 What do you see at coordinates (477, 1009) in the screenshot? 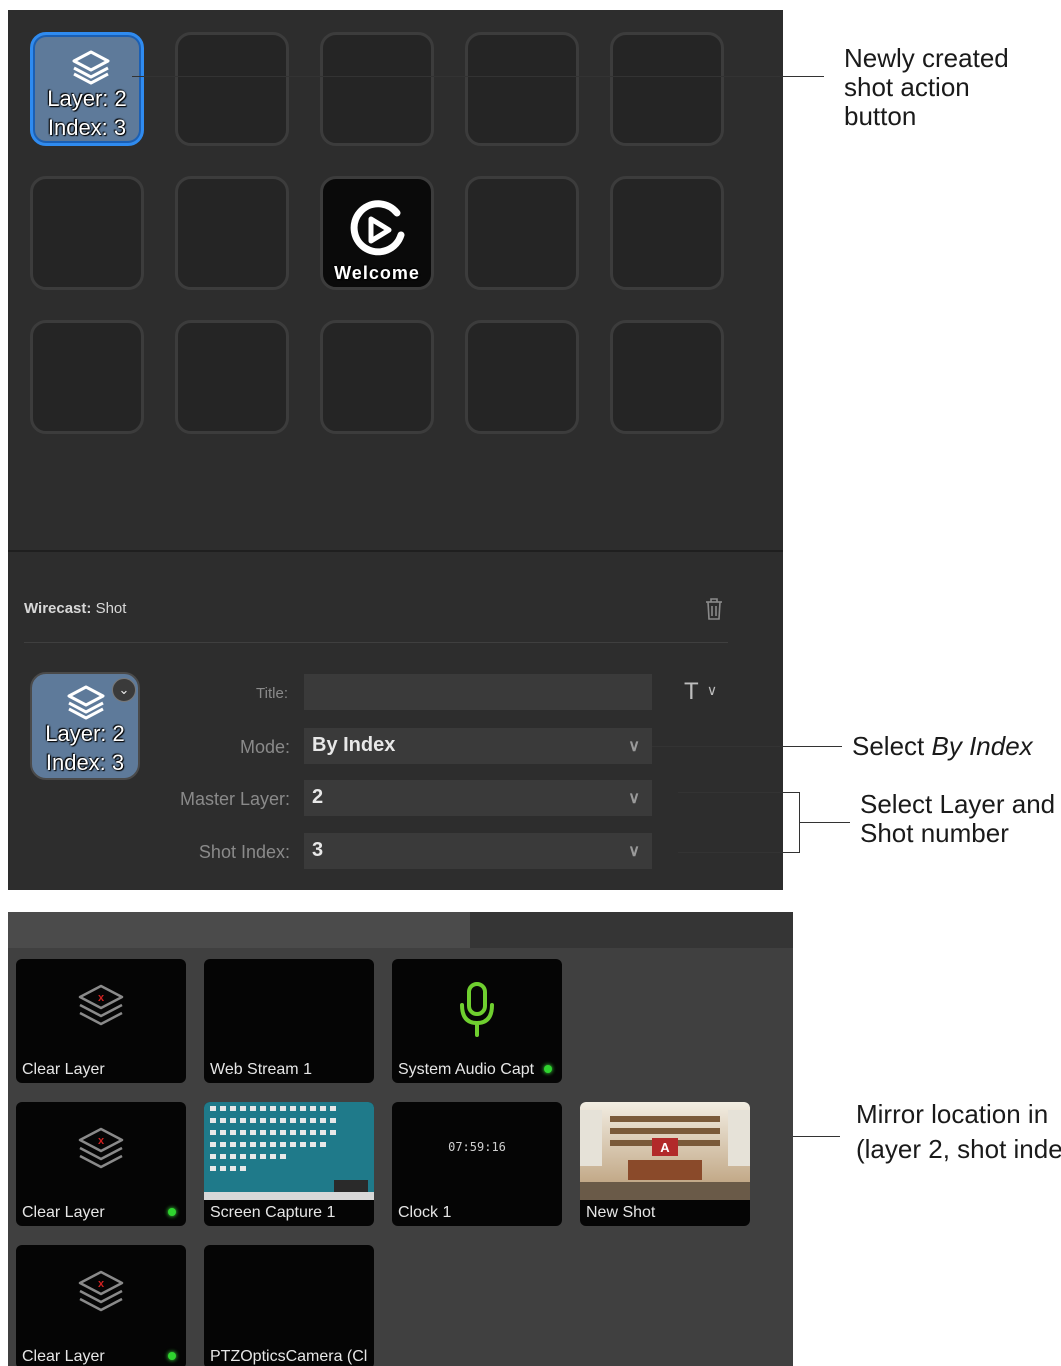
I see `microphone-icon` at bounding box center [477, 1009].